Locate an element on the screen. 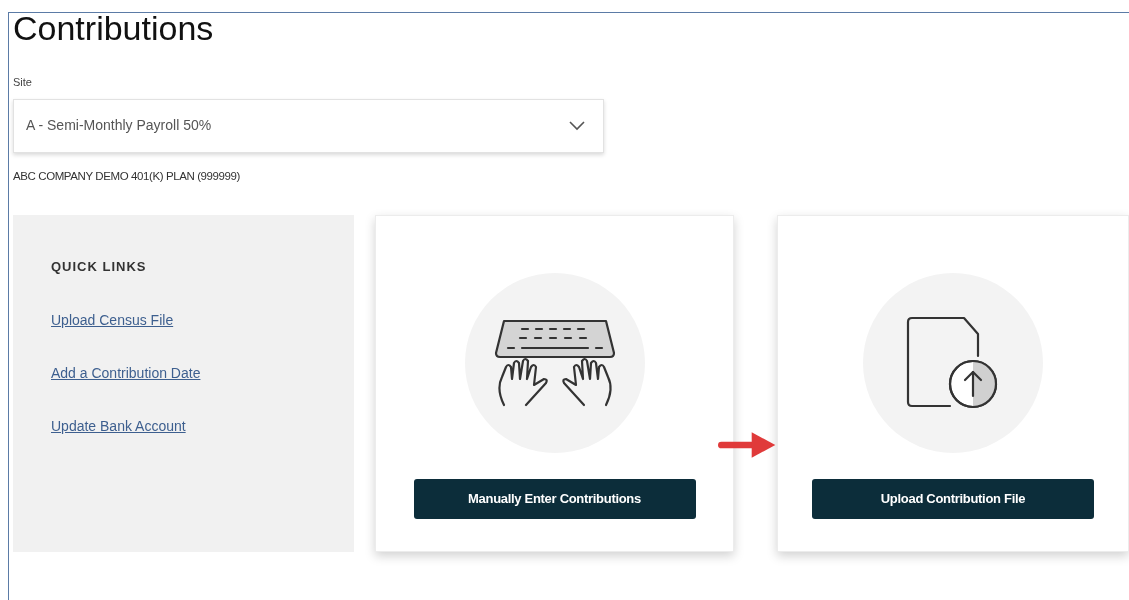 The image size is (1129, 600). quick-link: Update Bank Account is located at coordinates (118, 427).